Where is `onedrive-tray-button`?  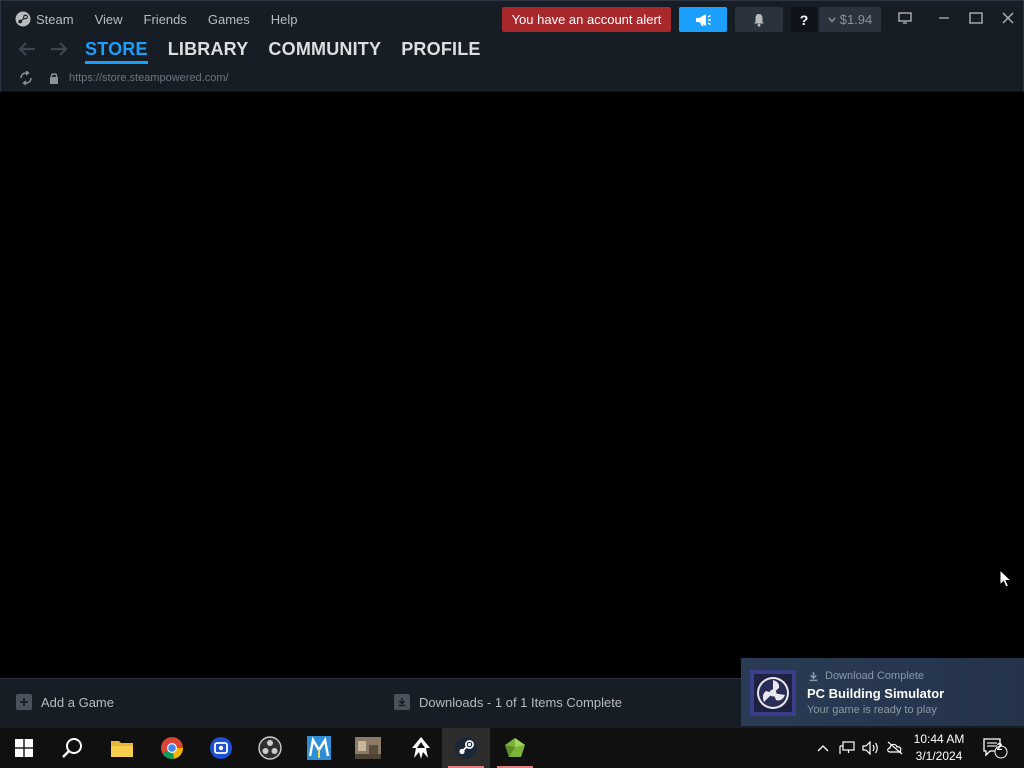 onedrive-tray-button is located at coordinates (895, 748).